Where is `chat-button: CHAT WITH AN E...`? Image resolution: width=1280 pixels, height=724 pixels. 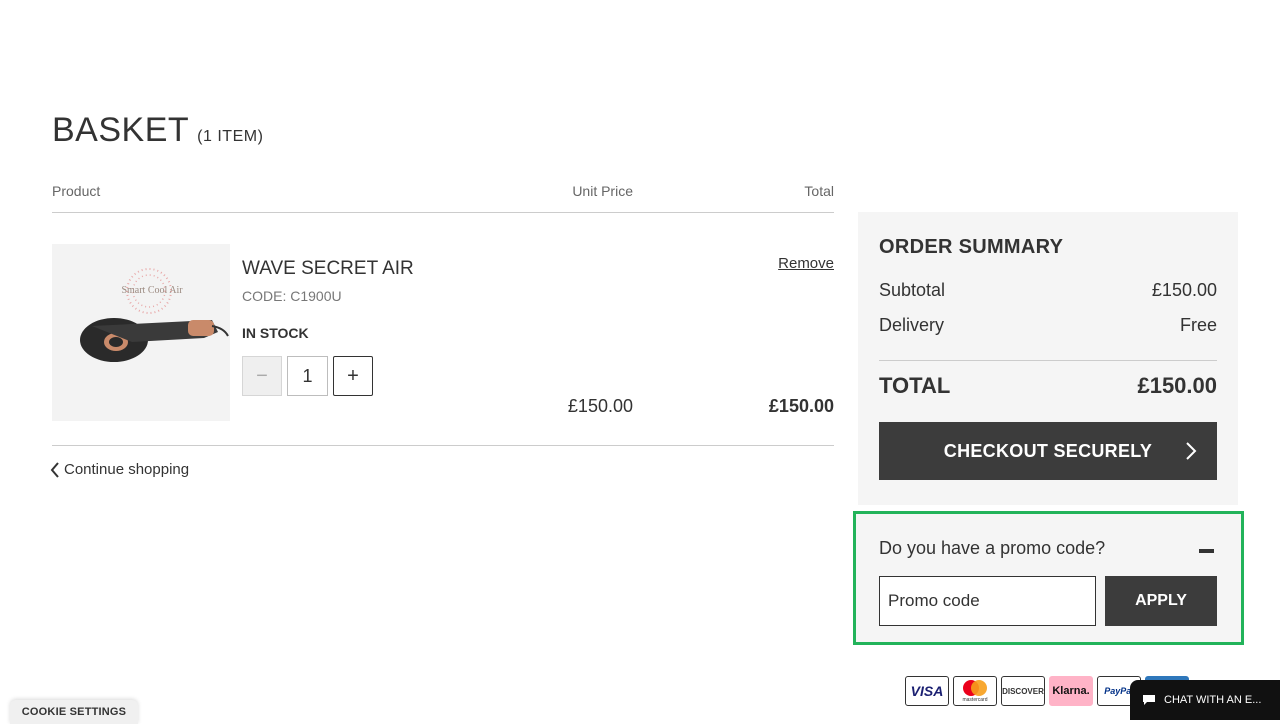 chat-button: CHAT WITH AN E... is located at coordinates (1205, 700).